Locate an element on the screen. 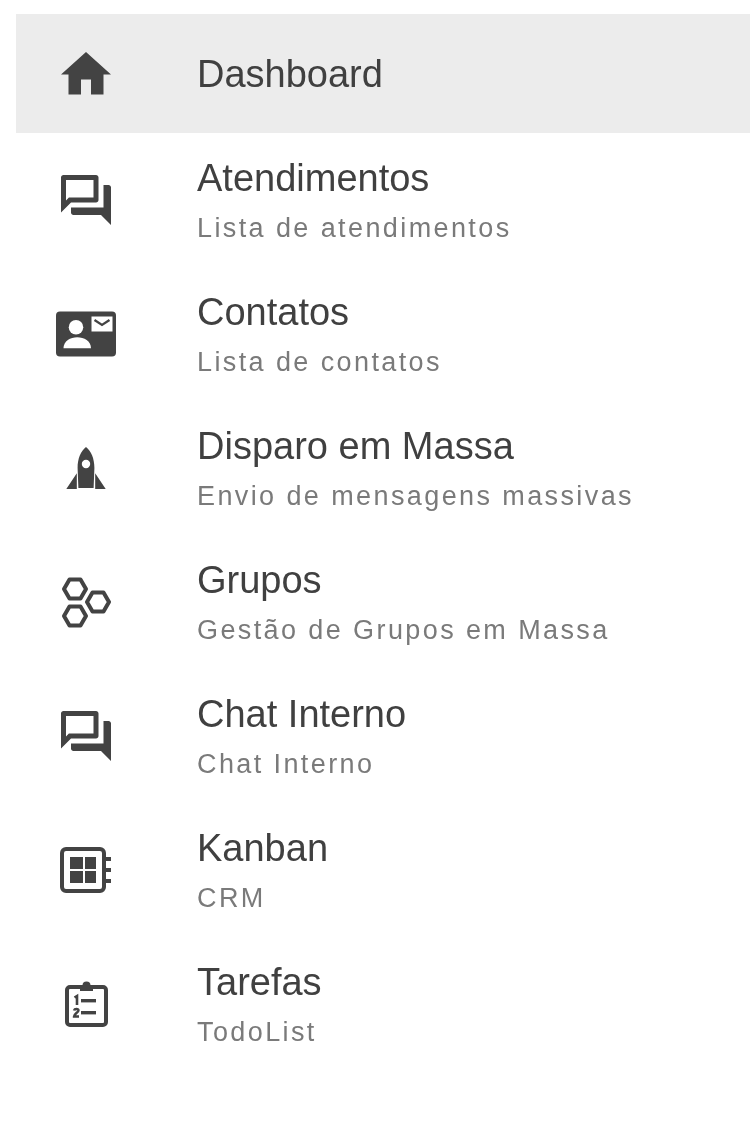  rocket-icon is located at coordinates (86, 468).